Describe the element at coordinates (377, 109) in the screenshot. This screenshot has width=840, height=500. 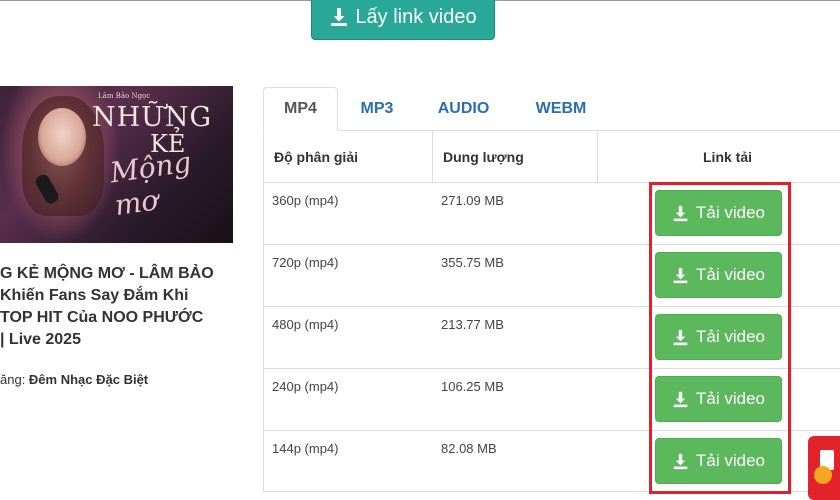
I see `tab-mp3: MP3` at that location.